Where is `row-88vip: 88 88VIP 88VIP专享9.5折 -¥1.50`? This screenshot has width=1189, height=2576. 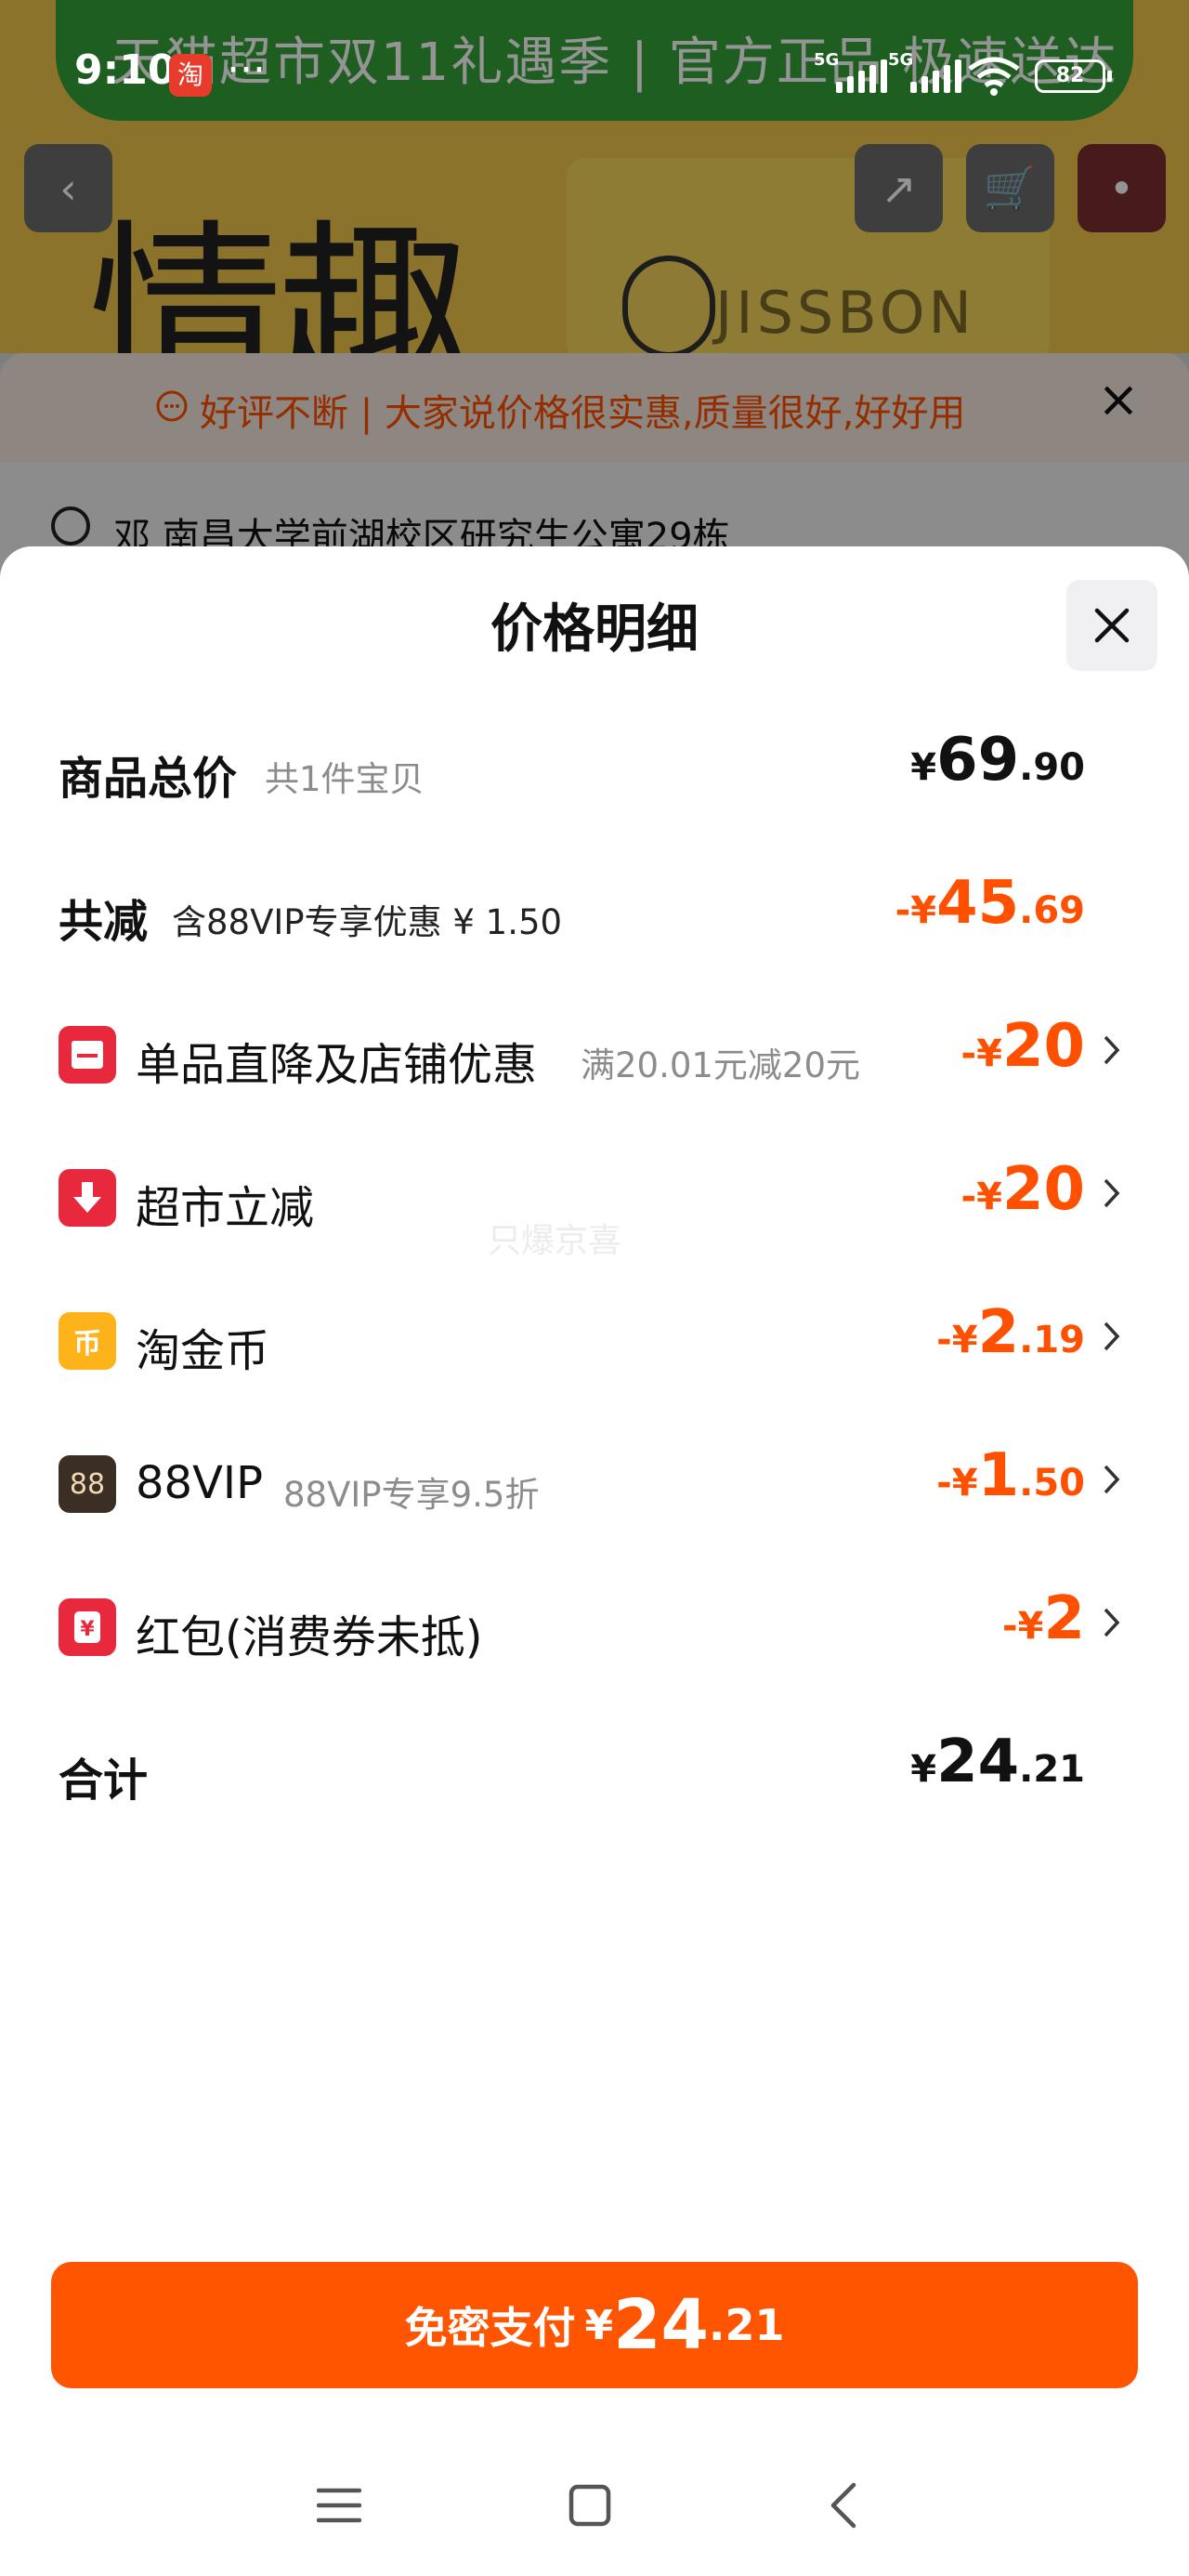 row-88vip: 88 88VIP 88VIP专享9.5折 -¥1.50 is located at coordinates (594, 1485).